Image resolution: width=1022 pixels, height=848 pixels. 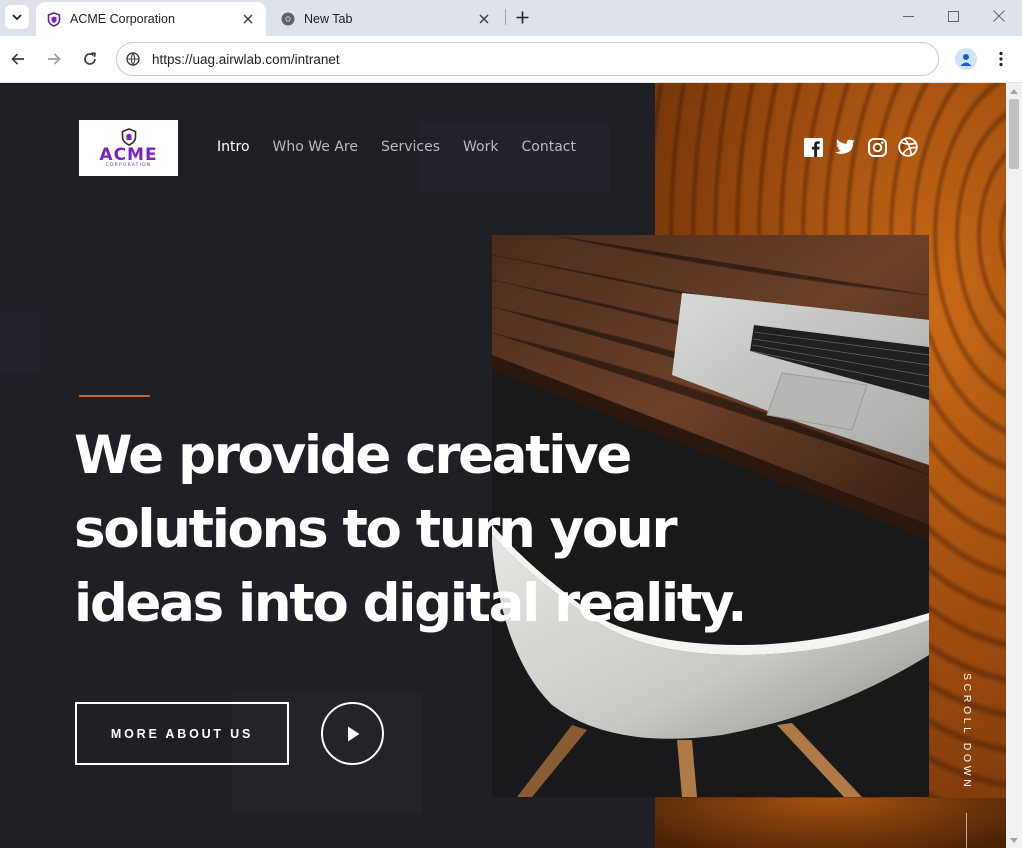 What do you see at coordinates (54, 19) in the screenshot?
I see `shield-icon` at bounding box center [54, 19].